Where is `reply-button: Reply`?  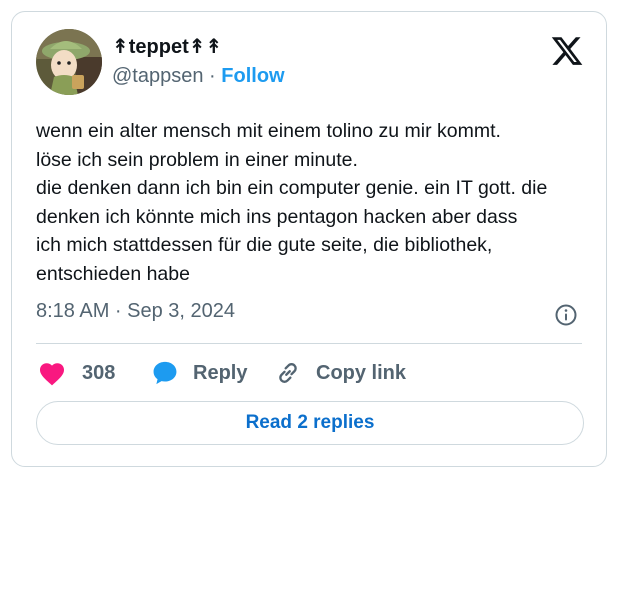
reply-button: Reply is located at coordinates (199, 373).